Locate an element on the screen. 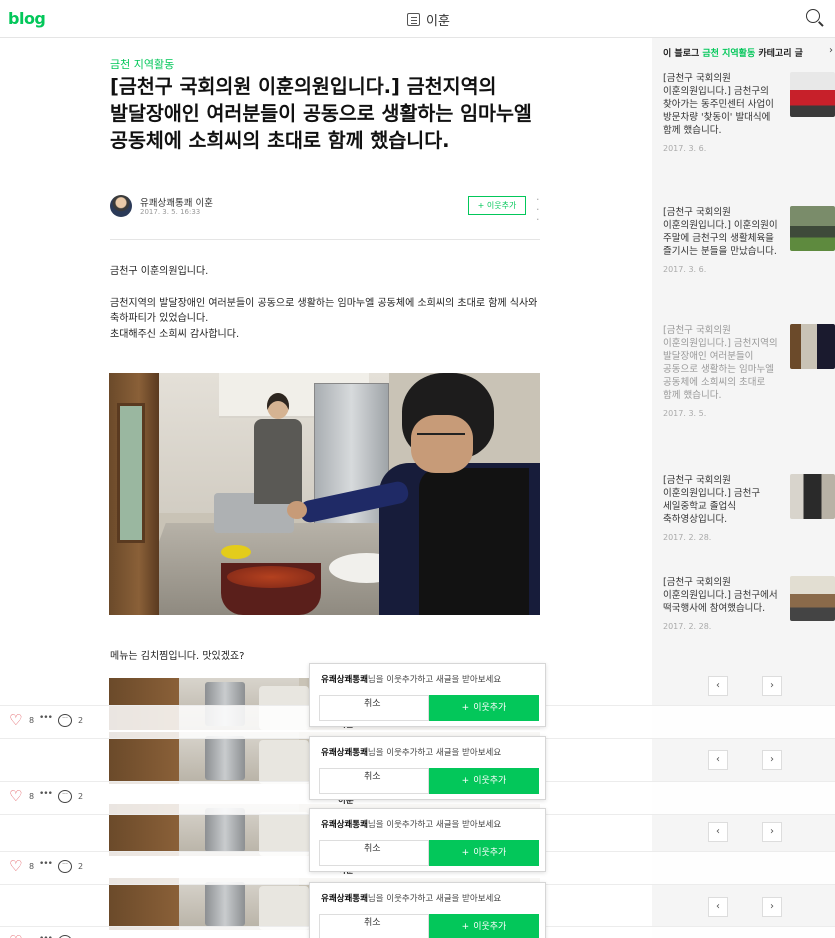 This screenshot has width=835, height=938. blog-title-link: 이훈 is located at coordinates (428, 19).